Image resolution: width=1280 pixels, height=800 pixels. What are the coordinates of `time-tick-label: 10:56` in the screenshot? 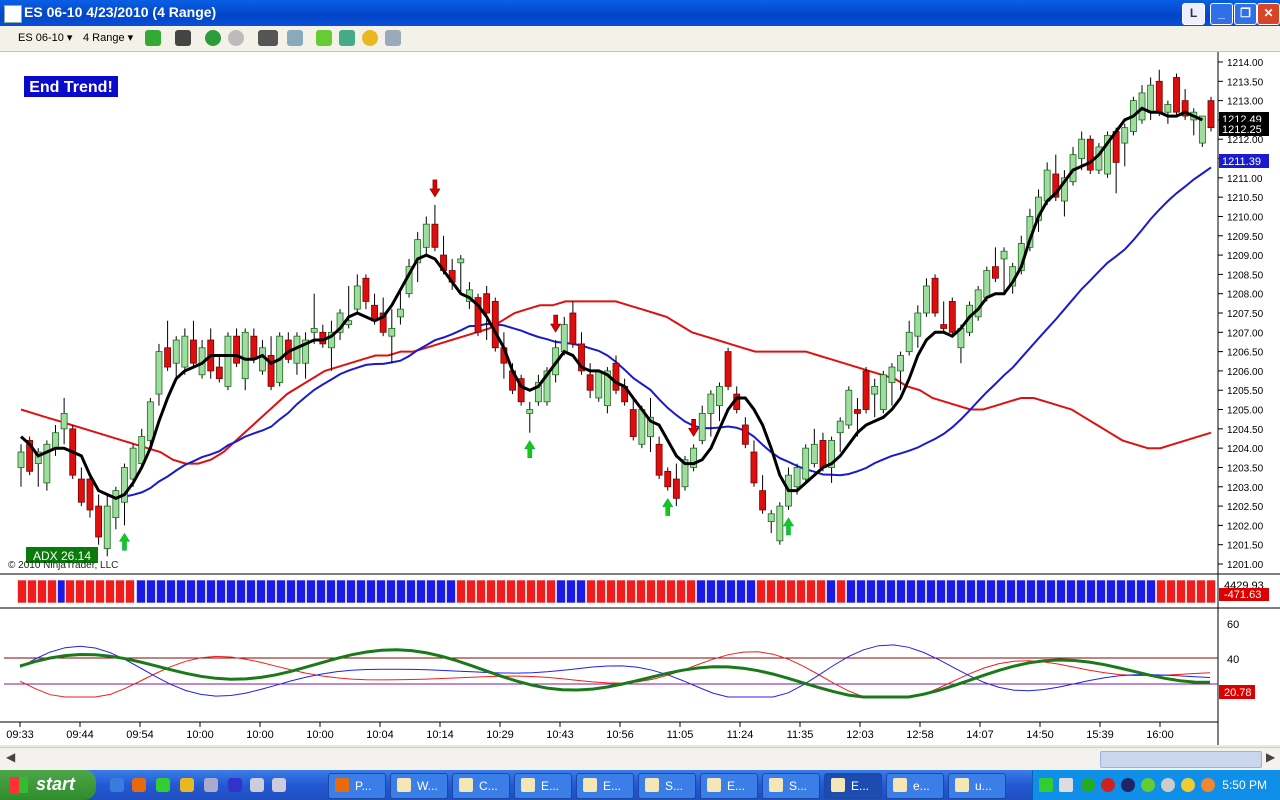 It's located at (620, 735).